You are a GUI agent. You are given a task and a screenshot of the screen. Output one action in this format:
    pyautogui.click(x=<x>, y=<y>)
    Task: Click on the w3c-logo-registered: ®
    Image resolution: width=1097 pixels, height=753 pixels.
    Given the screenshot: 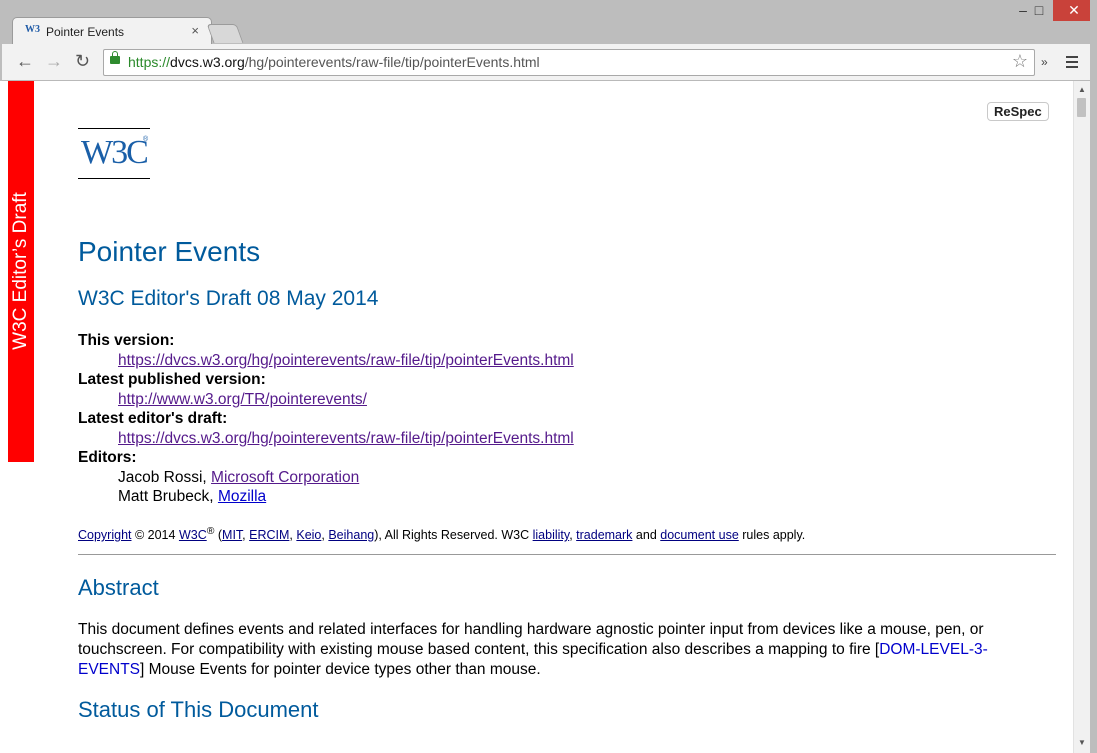 What is the action you would take?
    pyautogui.click(x=146, y=139)
    